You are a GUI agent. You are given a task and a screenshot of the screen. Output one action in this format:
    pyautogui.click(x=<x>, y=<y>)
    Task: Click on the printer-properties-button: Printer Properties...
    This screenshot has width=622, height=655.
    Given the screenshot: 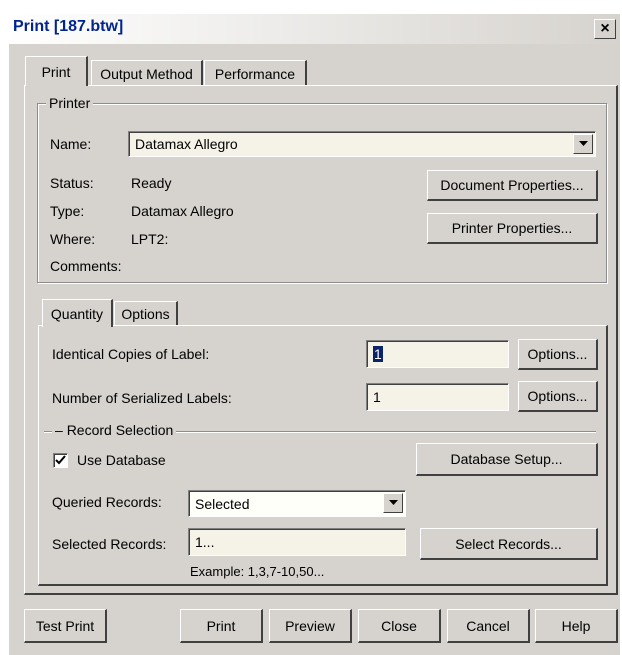 What is the action you would take?
    pyautogui.click(x=512, y=228)
    